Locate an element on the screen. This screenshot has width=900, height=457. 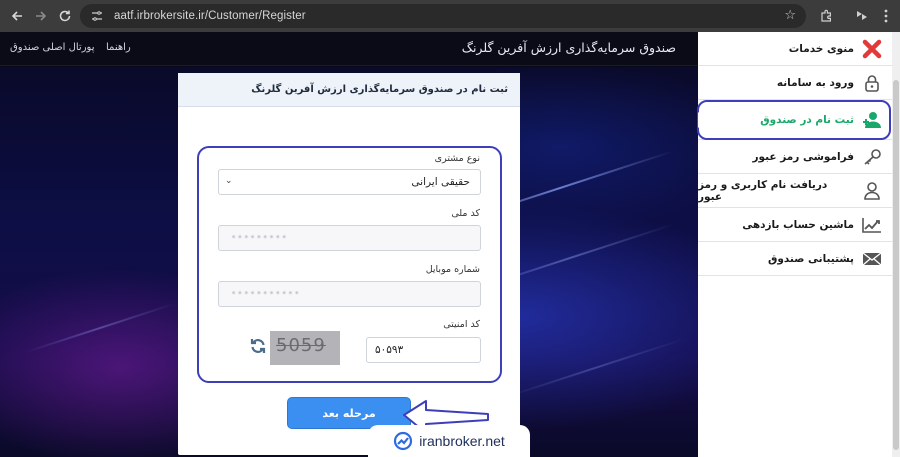
browser-menu-icon is located at coordinates (886, 16).